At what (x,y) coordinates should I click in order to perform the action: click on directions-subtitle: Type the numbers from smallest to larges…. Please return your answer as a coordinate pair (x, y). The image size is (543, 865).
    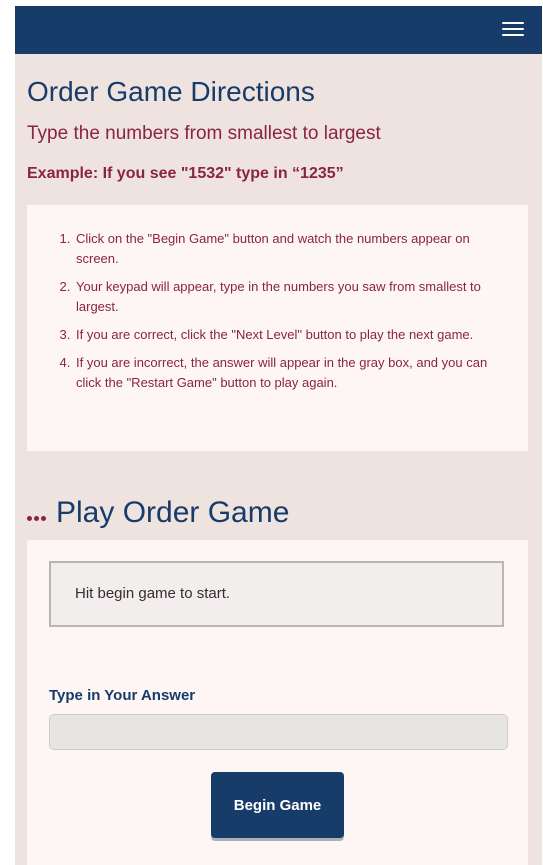
    Looking at the image, I should click on (204, 133).